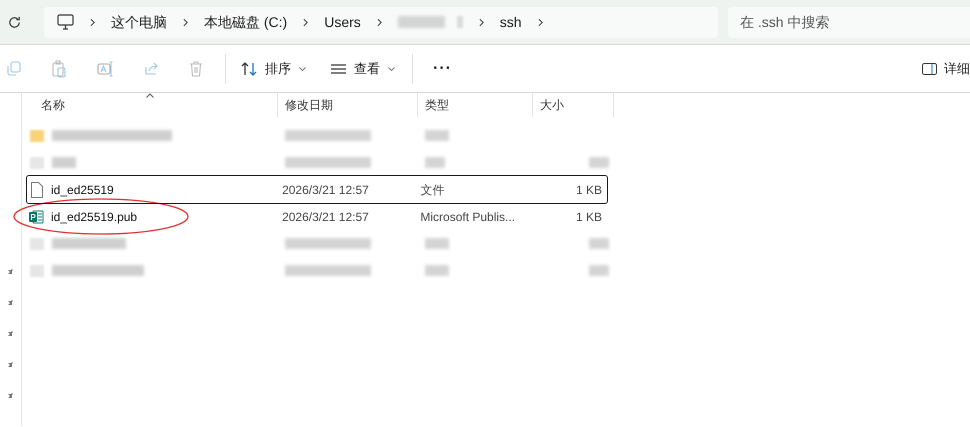 The height and width of the screenshot is (427, 970). Describe the element at coordinates (573, 105) in the screenshot. I see `column-header: 大小` at that location.